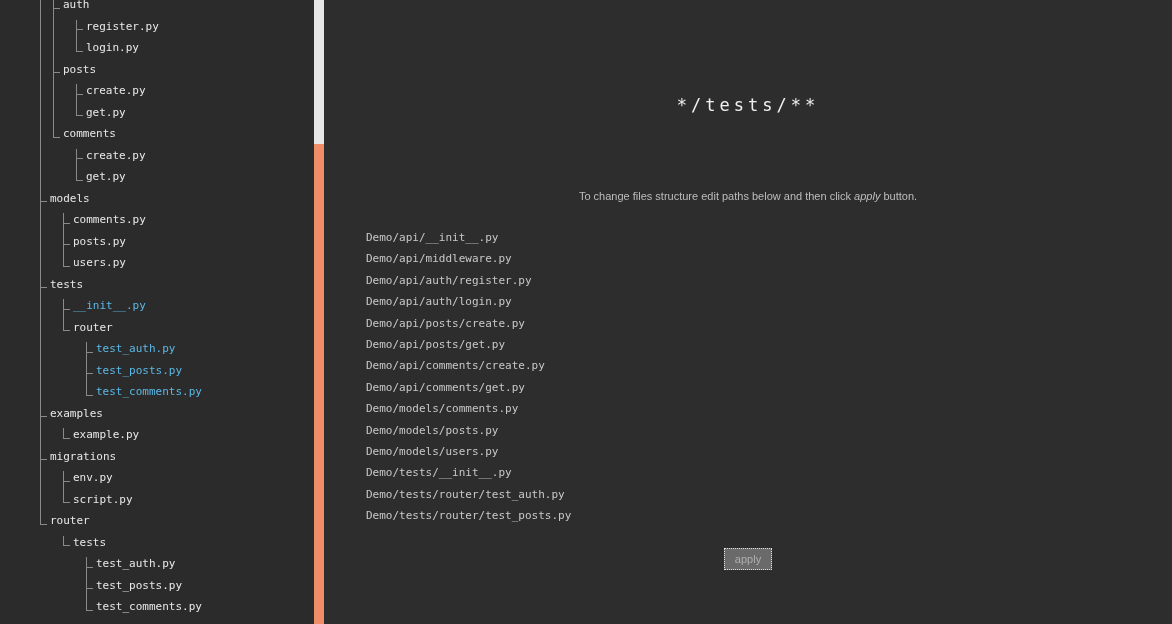  Describe the element at coordinates (439, 259) in the screenshot. I see `file-path: Demo/api/middleware.py` at that location.